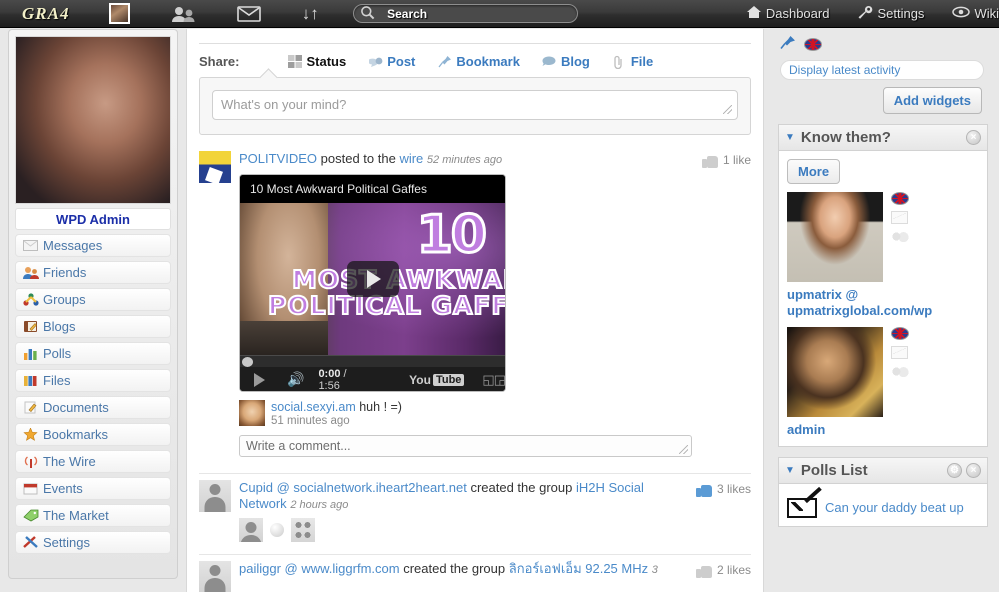 This screenshot has width=999, height=592. I want to click on sidebar-item-files: Files, so click(93, 380).